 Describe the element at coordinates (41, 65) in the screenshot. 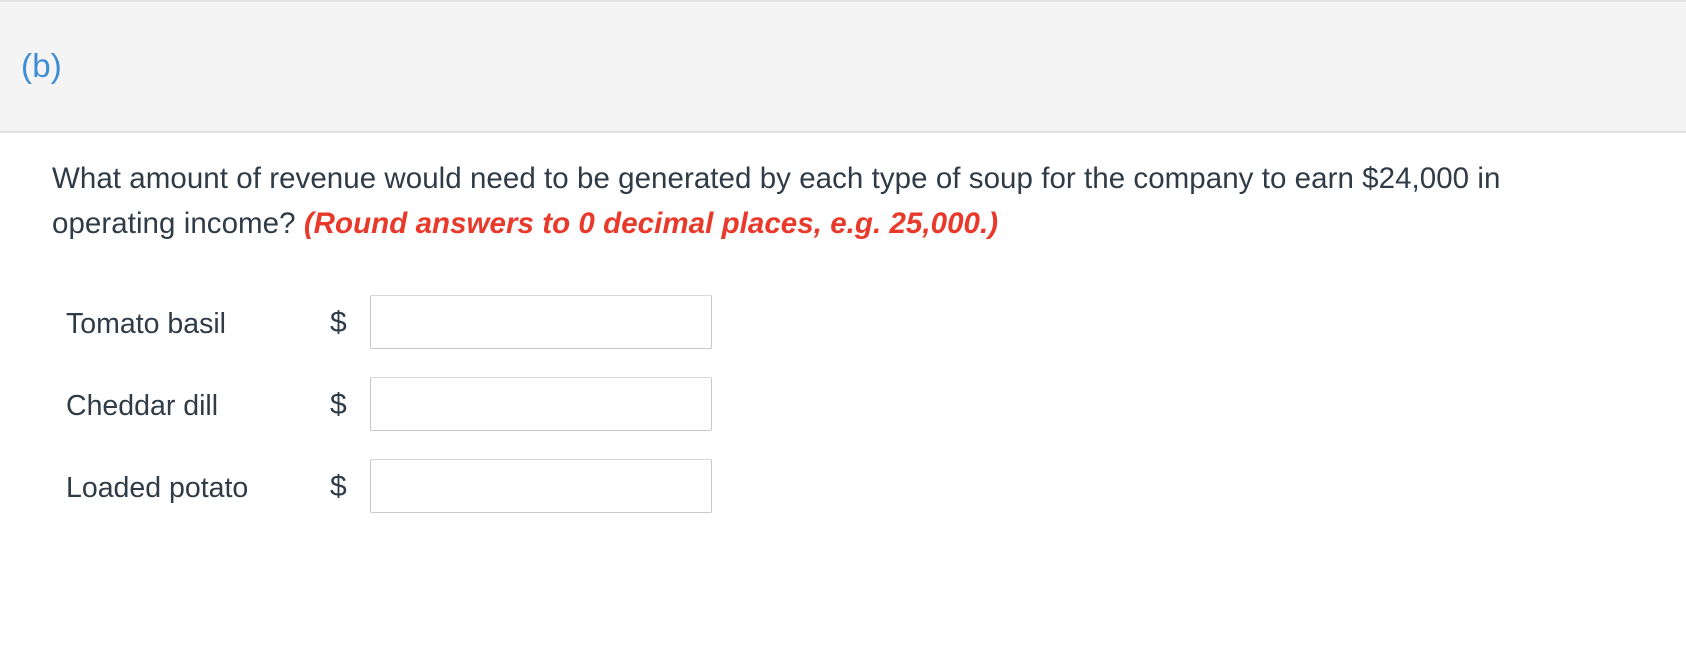

I see `part-label: (b)` at that location.